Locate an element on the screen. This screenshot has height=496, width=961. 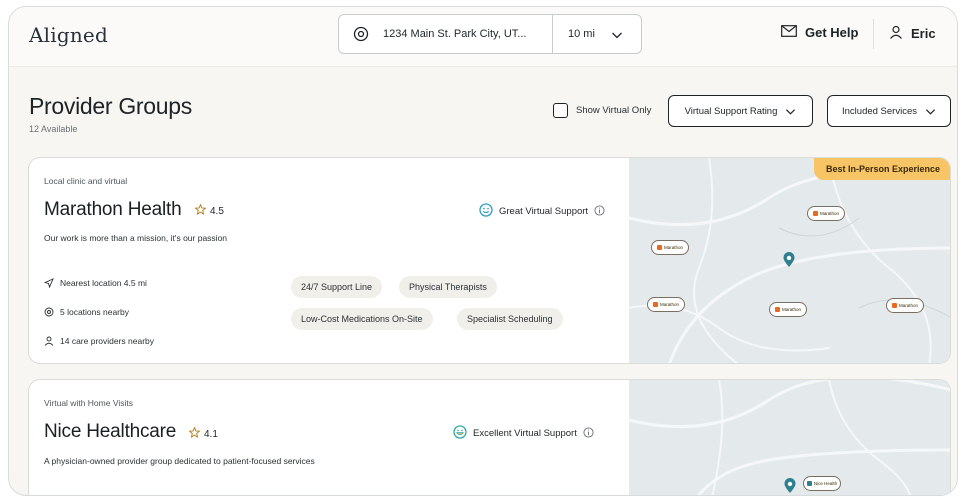
service-chip: Low-Cost Medications On-Site is located at coordinates (362, 319).